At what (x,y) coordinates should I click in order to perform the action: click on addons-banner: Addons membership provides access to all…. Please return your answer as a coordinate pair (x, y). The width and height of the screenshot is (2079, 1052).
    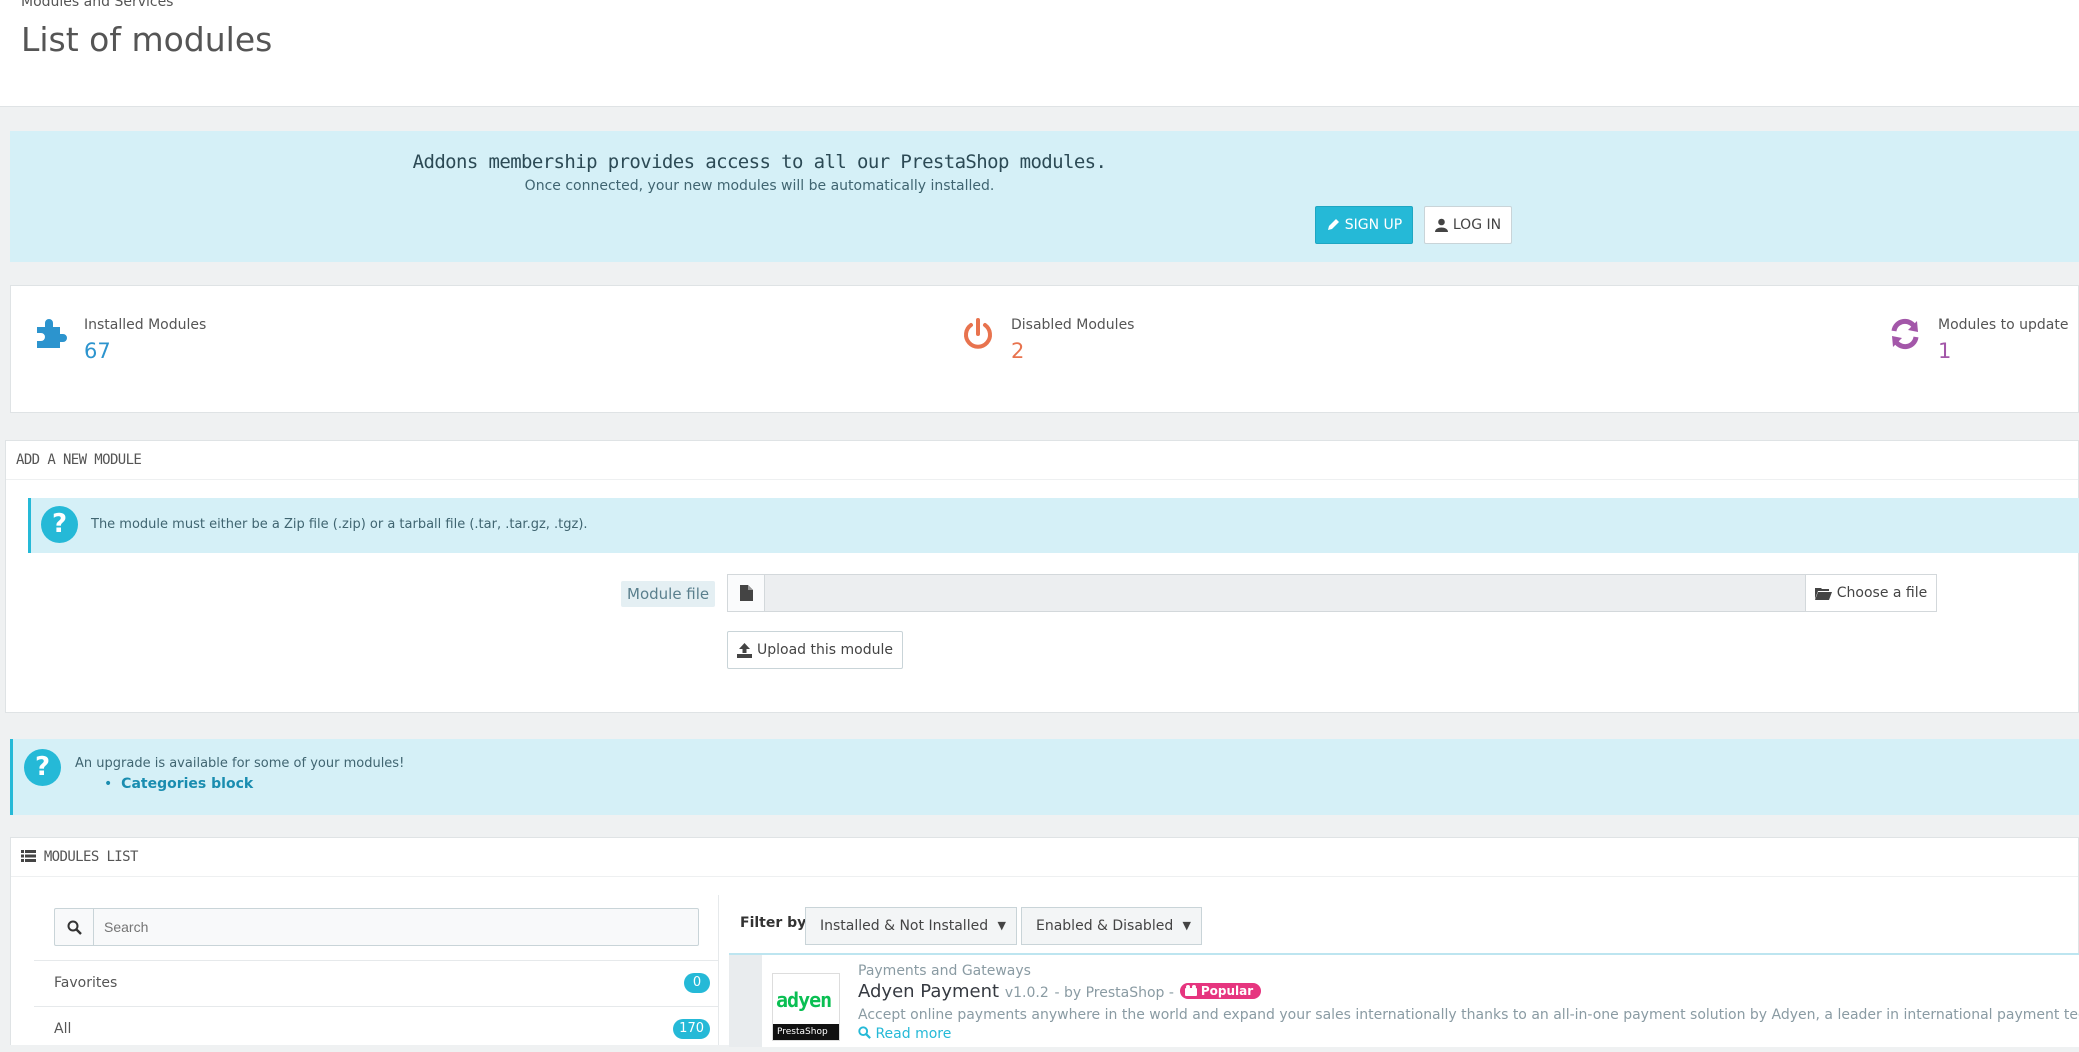
    Looking at the image, I should click on (1044, 196).